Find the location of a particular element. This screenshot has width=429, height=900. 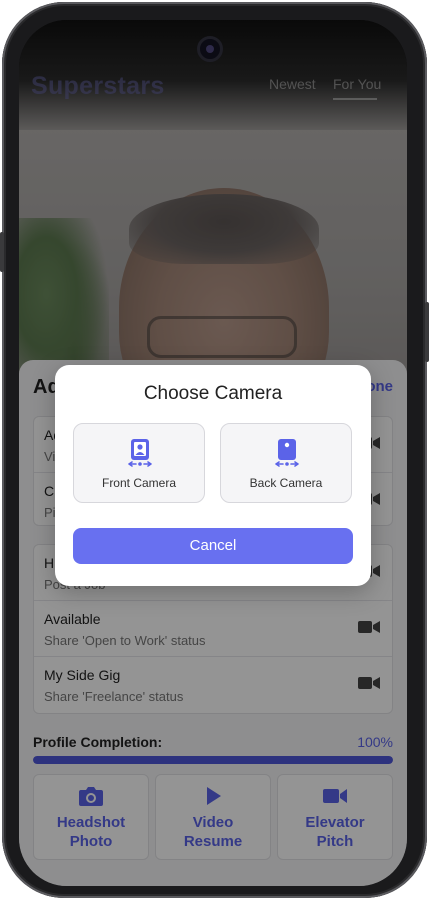

front-camera-lens is located at coordinates (210, 49).